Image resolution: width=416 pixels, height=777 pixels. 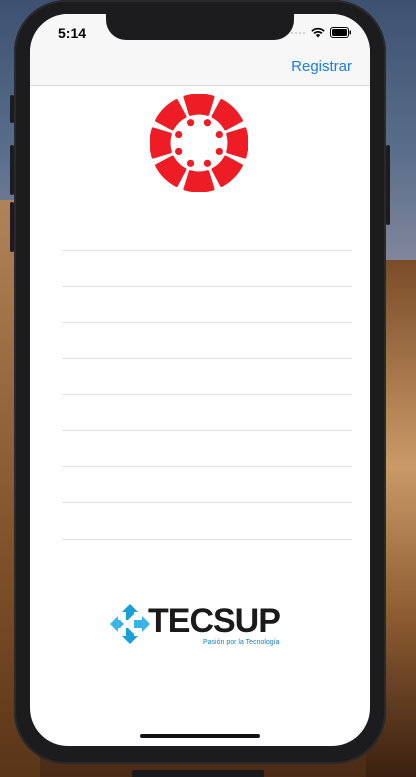 What do you see at coordinates (12, 227) in the screenshot?
I see `volume-down-button` at bounding box center [12, 227].